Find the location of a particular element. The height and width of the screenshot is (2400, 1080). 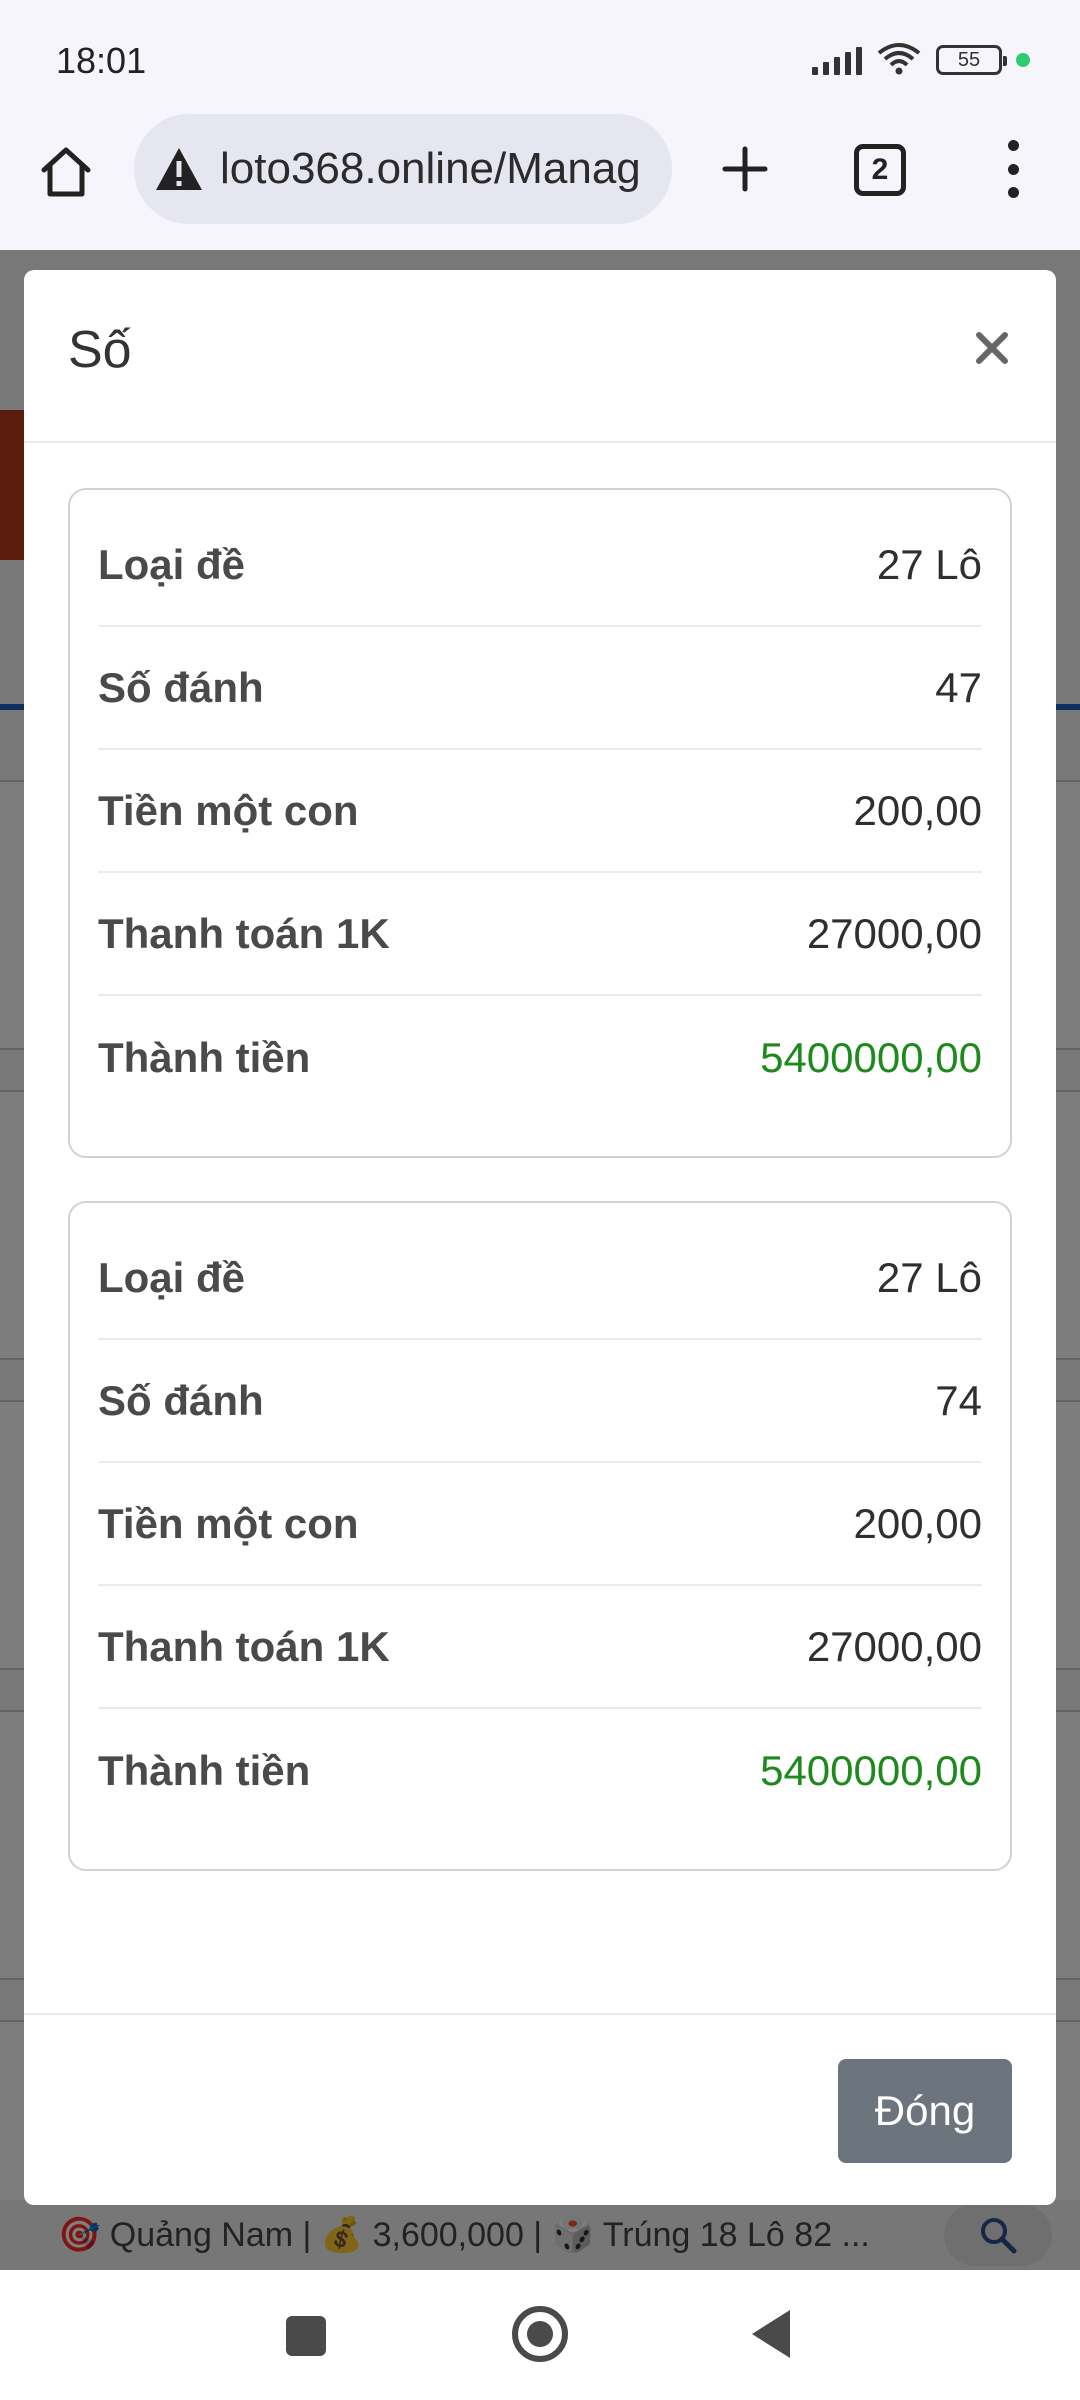

system-home-button is located at coordinates (540, 2334).